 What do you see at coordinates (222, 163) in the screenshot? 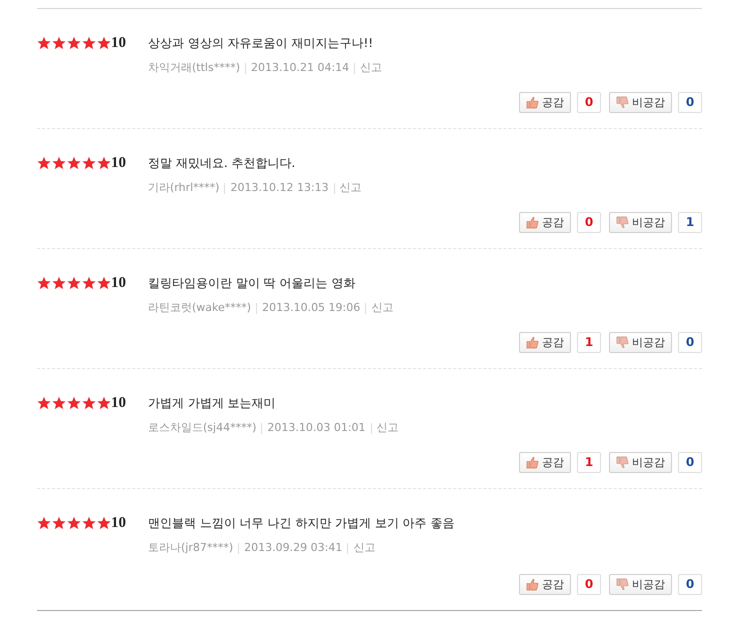
I see `review-comment: 정말 재밌네요. 추천합니다.` at bounding box center [222, 163].